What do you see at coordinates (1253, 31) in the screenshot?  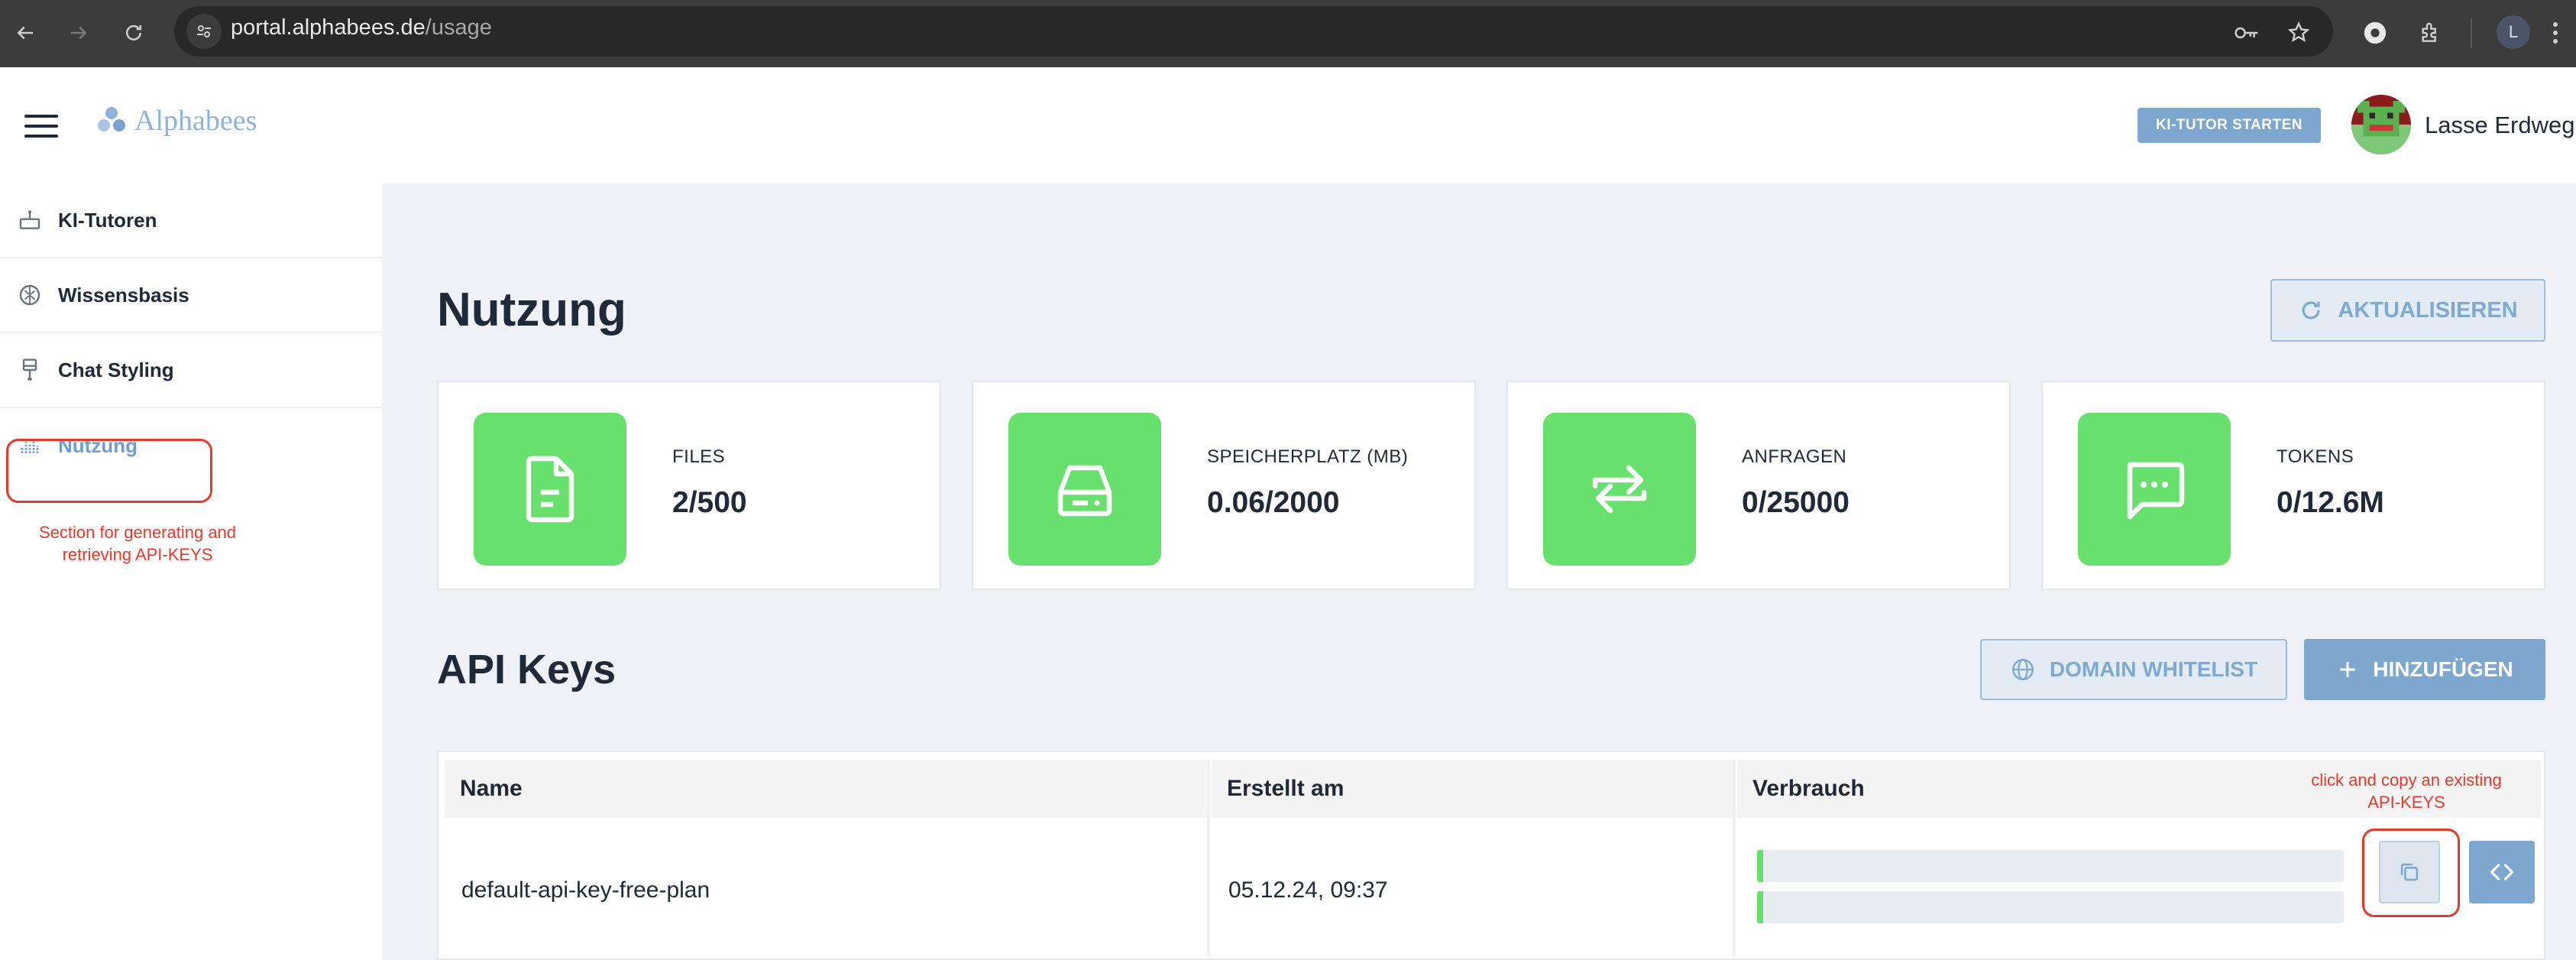 I see `address-bar` at bounding box center [1253, 31].